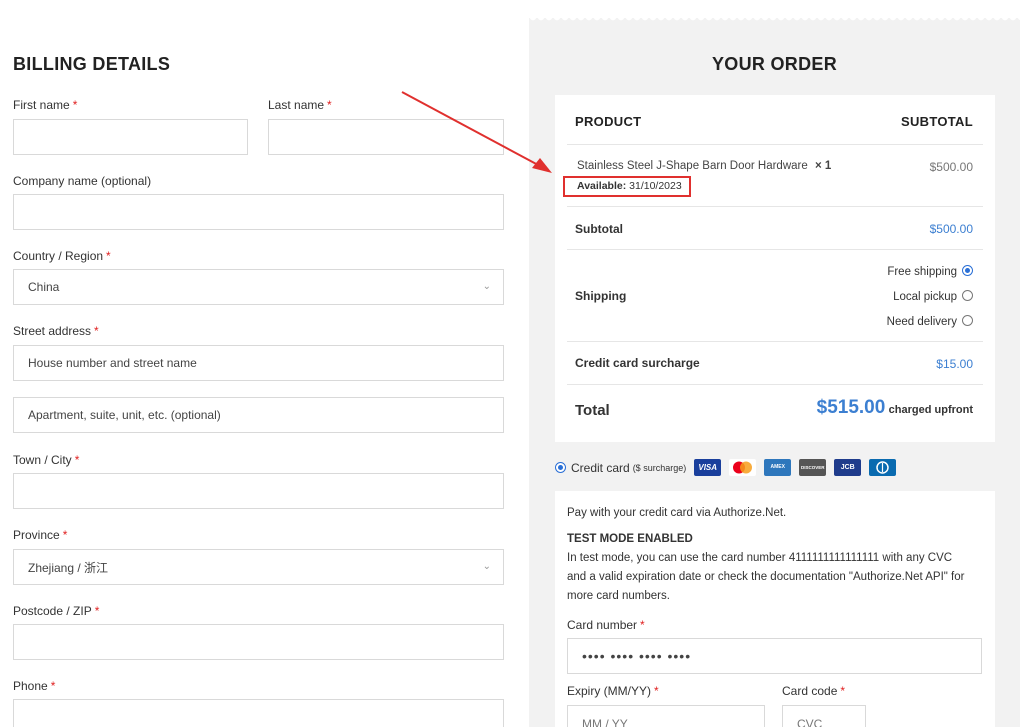 This screenshot has height=727, width=1030. What do you see at coordinates (775, 120) in the screenshot?
I see `order-table-header: PRODUCT SUBTOTAL` at bounding box center [775, 120].